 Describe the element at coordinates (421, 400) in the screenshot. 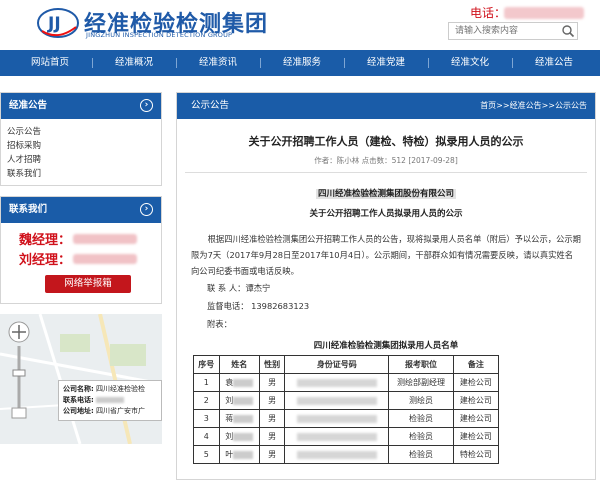

I see `cell-position: 测绘员` at that location.